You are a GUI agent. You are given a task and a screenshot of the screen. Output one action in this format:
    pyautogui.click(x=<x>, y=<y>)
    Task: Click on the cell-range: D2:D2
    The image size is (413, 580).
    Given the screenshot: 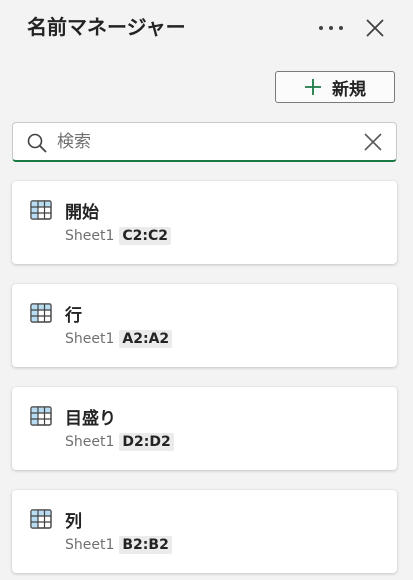 What is the action you would take?
    pyautogui.click(x=146, y=442)
    